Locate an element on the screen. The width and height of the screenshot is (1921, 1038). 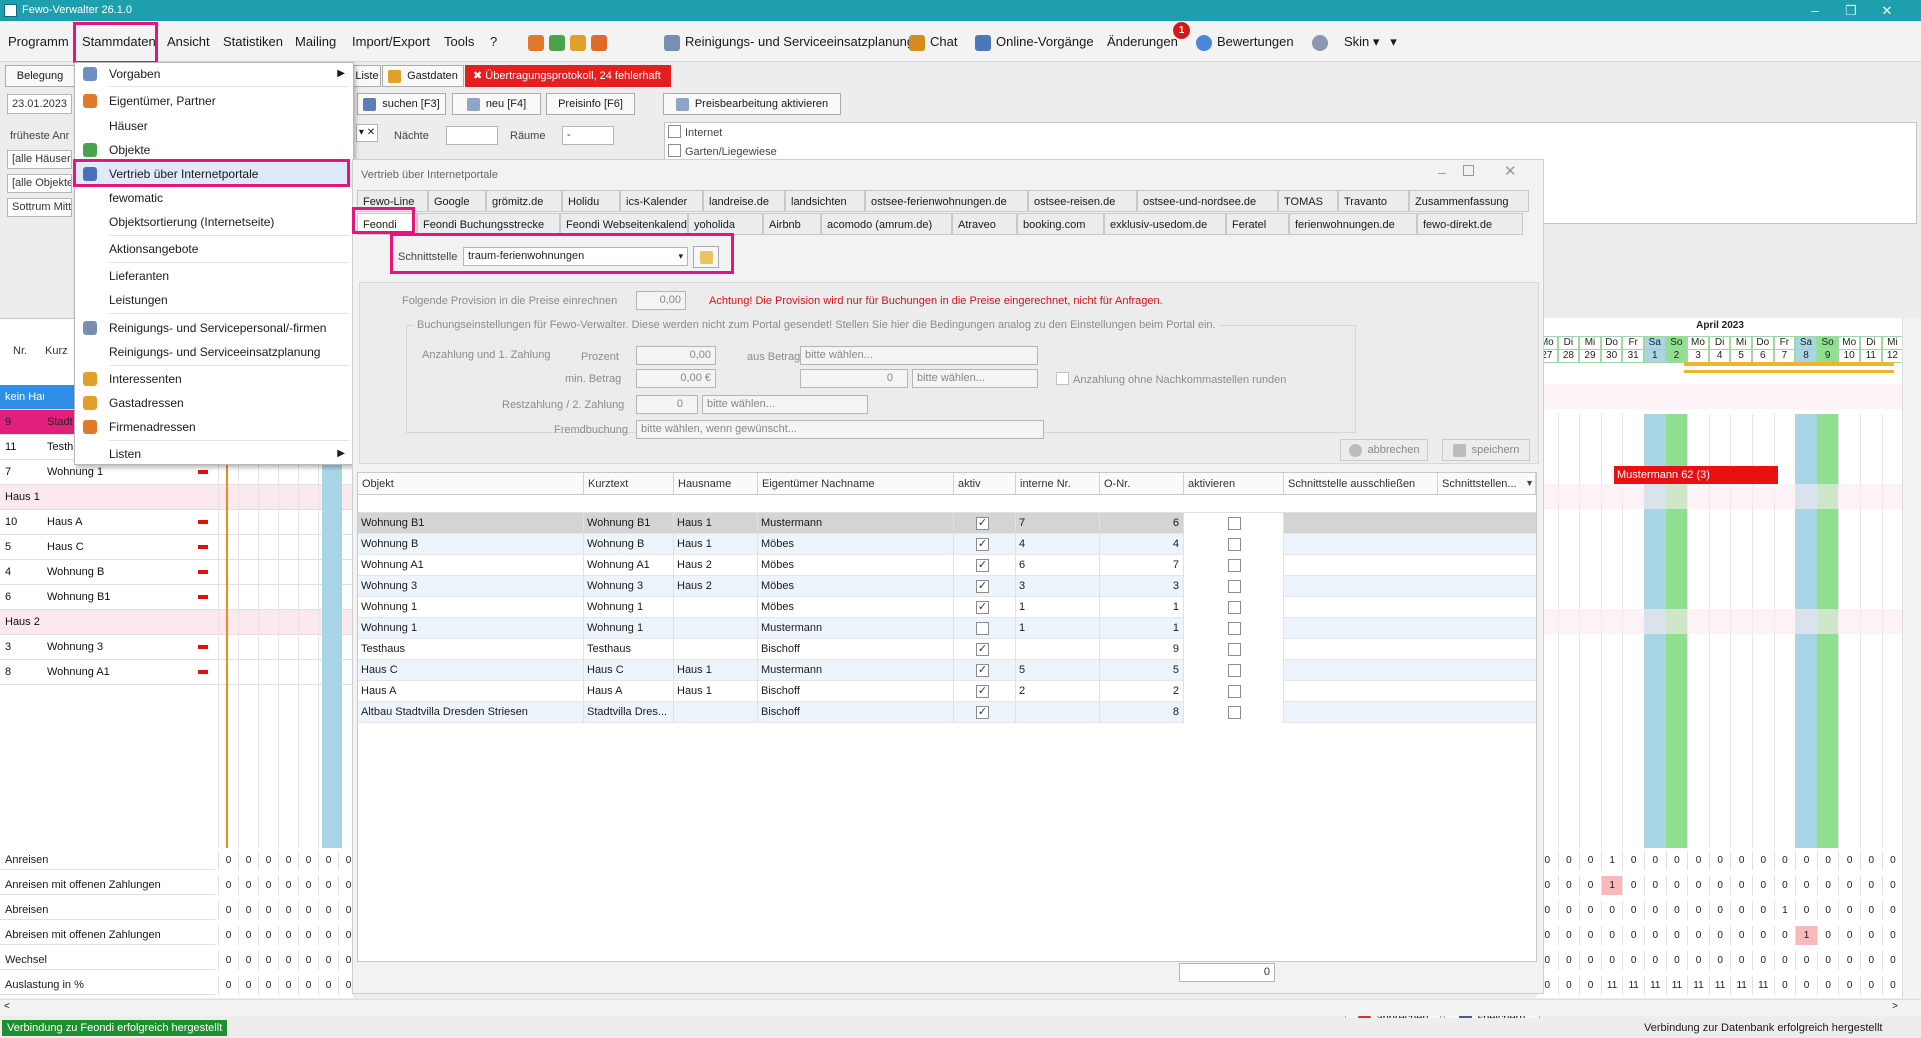
partner-icon is located at coordinates (536, 42).